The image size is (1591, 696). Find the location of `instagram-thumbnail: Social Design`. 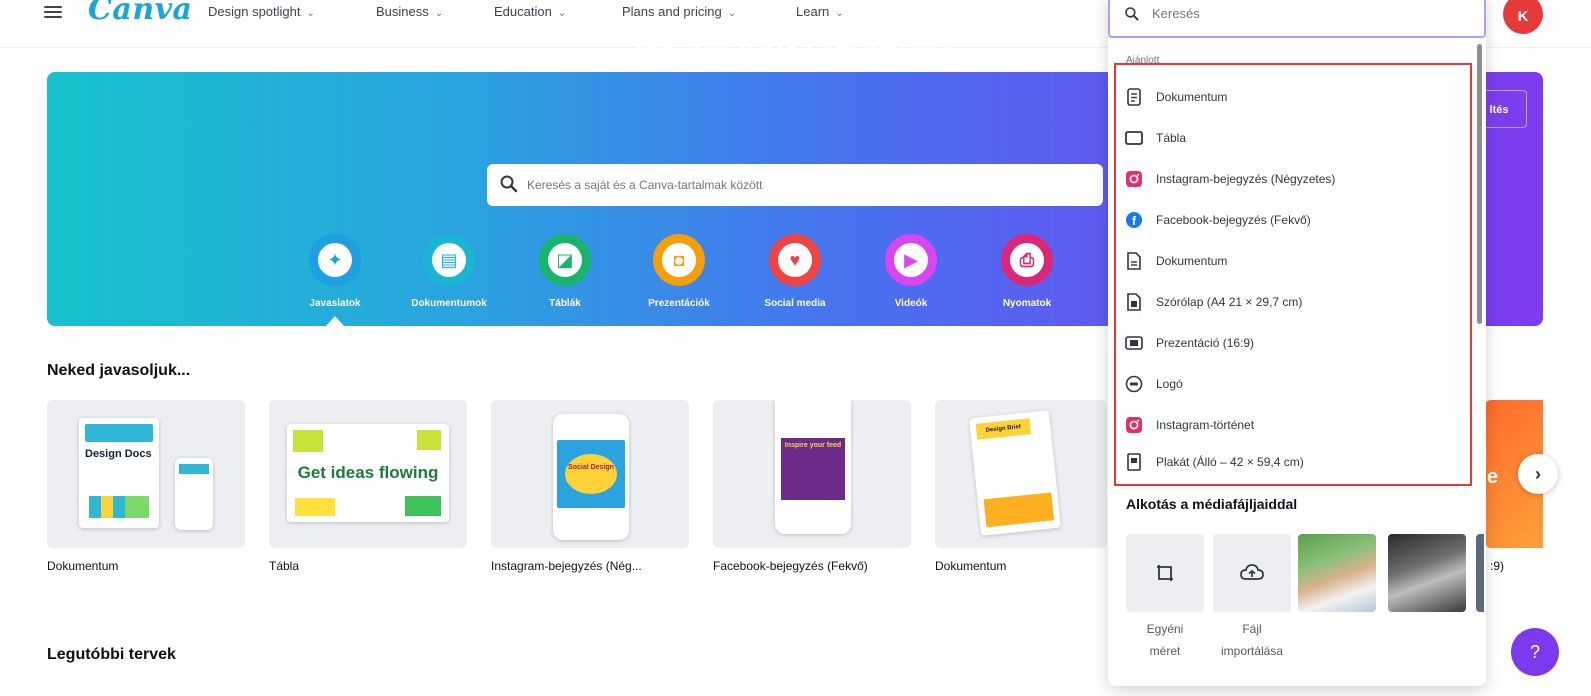

instagram-thumbnail: Social Design is located at coordinates (591, 477).